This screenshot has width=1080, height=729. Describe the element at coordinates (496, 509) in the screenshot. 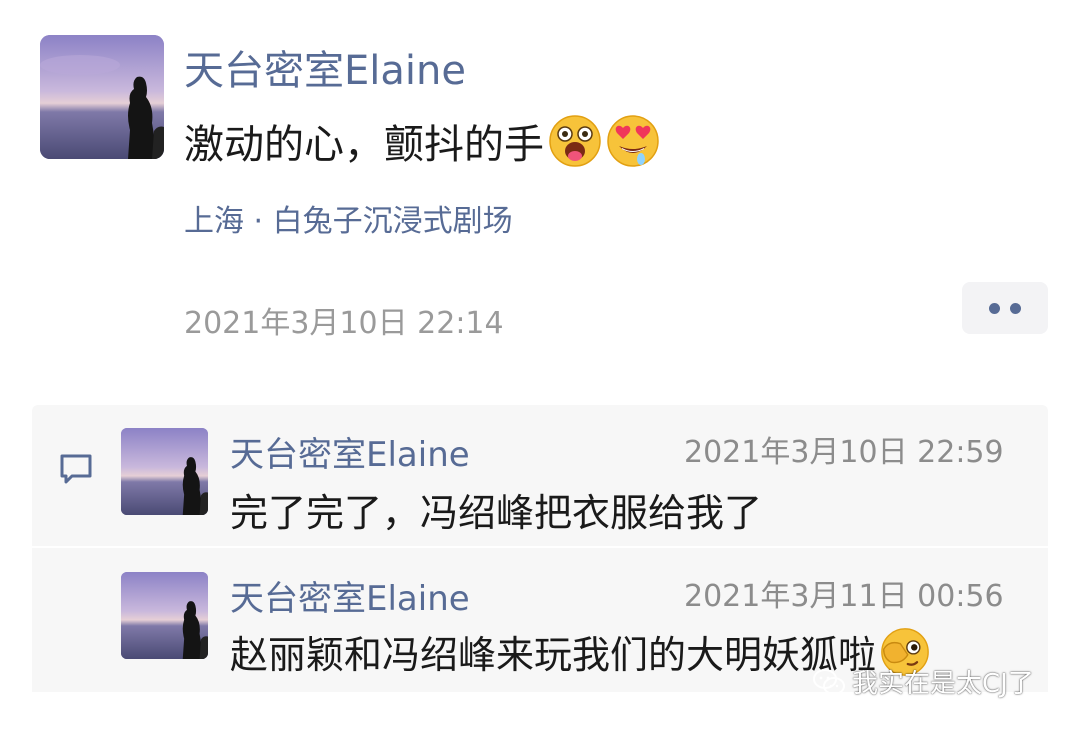

I see `comment-text: 完了完了，冯绍峰把衣服给我了` at that location.